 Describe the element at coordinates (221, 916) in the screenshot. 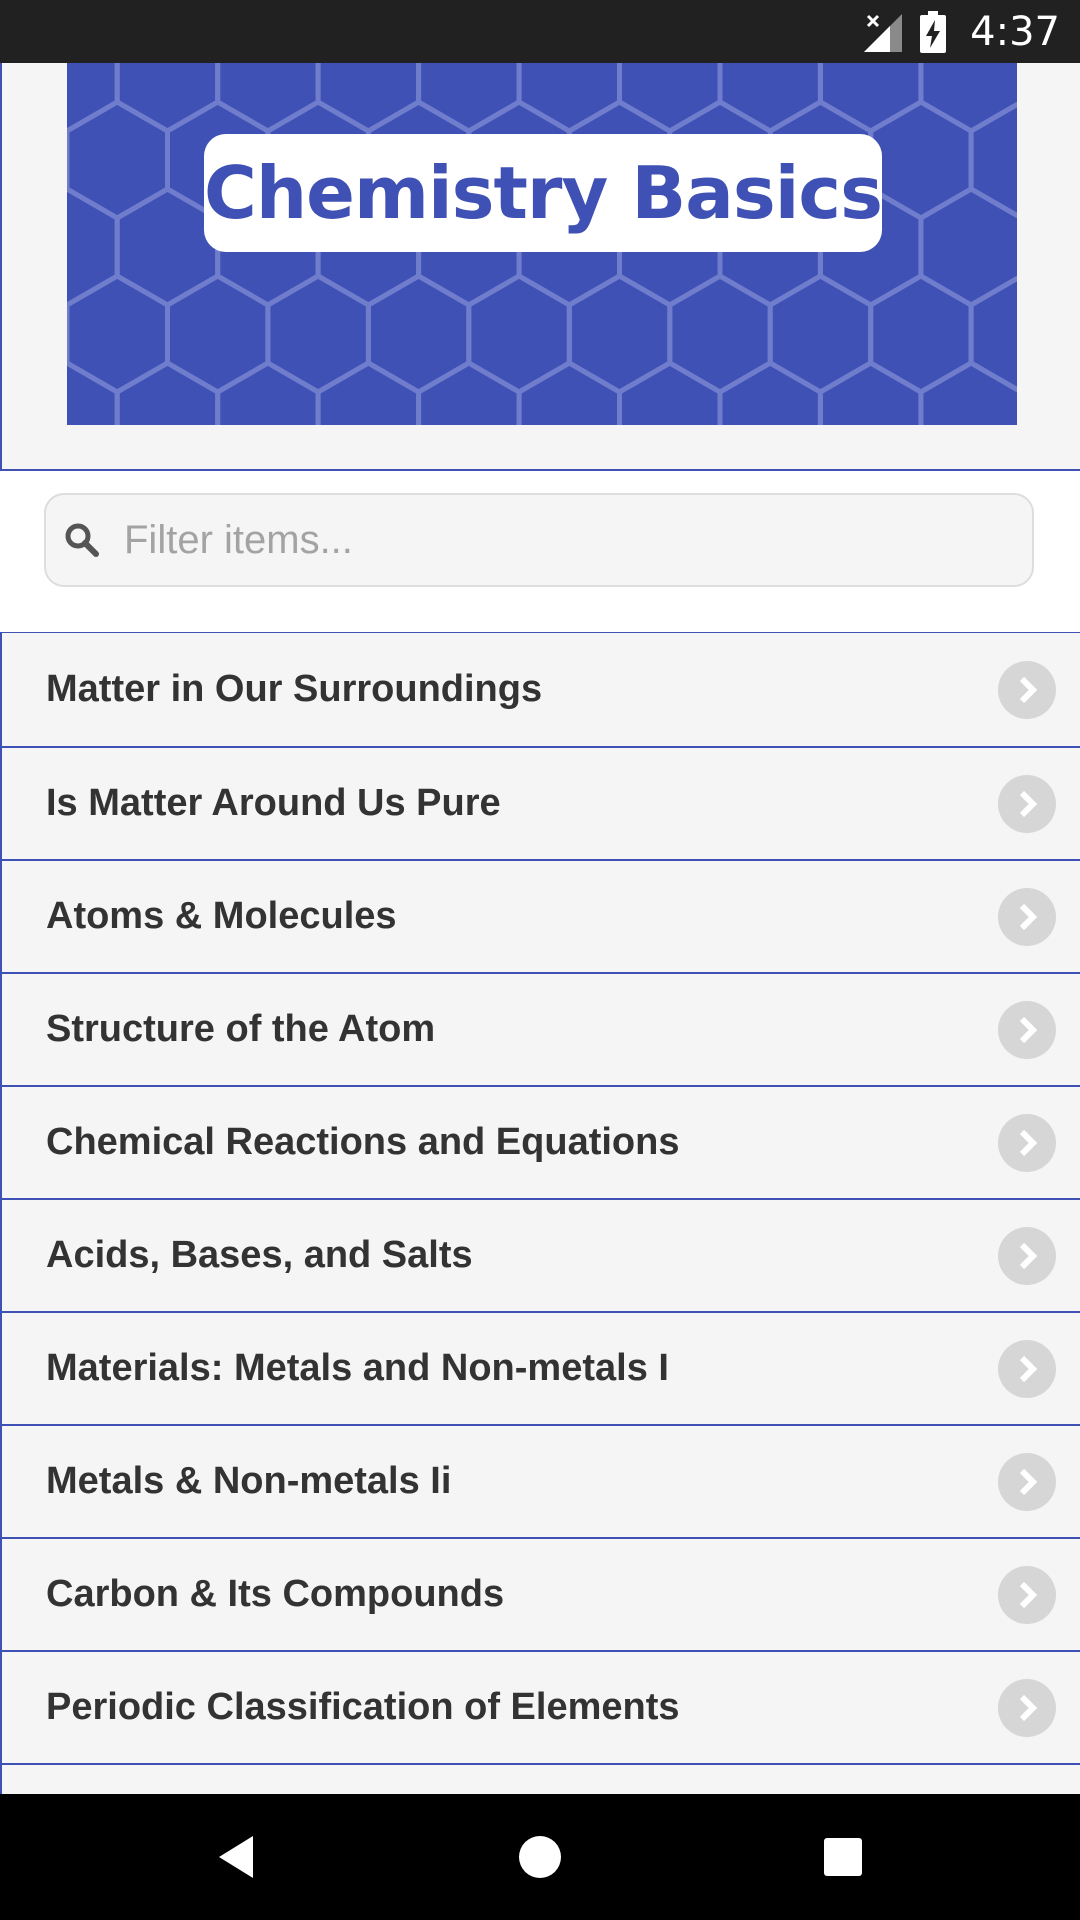

I see `list-item-label: Atoms & Molecules` at that location.